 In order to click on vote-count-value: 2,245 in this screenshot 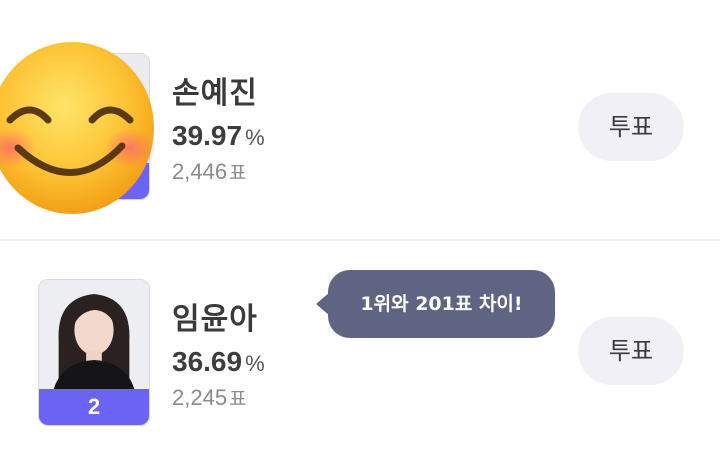, I will do `click(200, 397)`.